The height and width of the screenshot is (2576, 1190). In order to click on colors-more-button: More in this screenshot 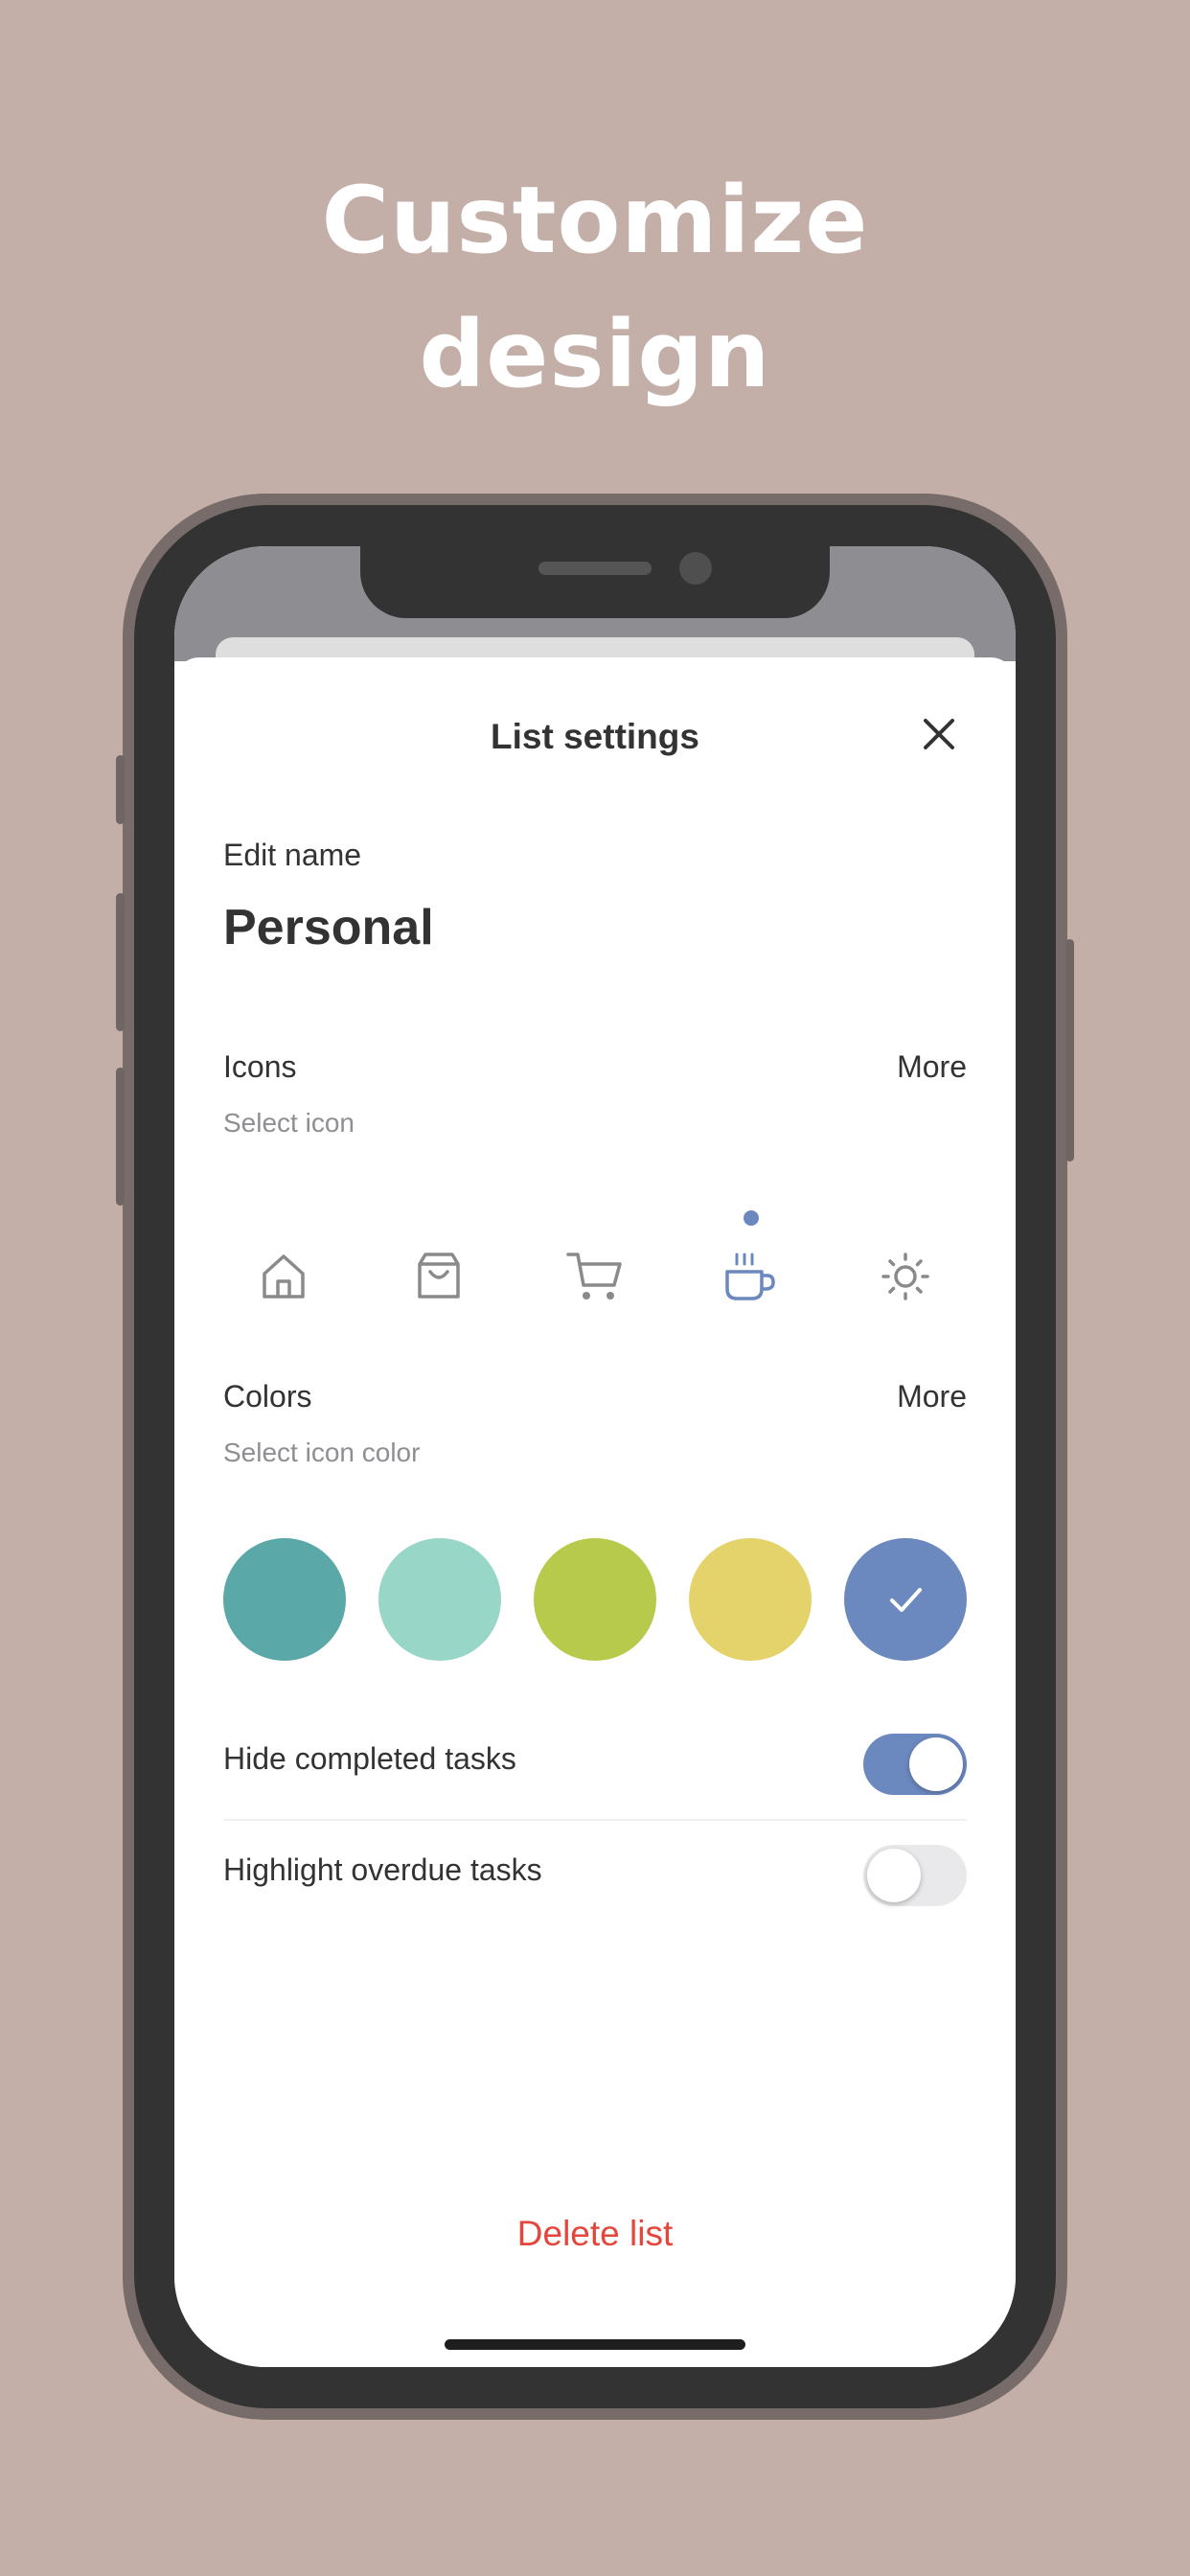, I will do `click(932, 1396)`.